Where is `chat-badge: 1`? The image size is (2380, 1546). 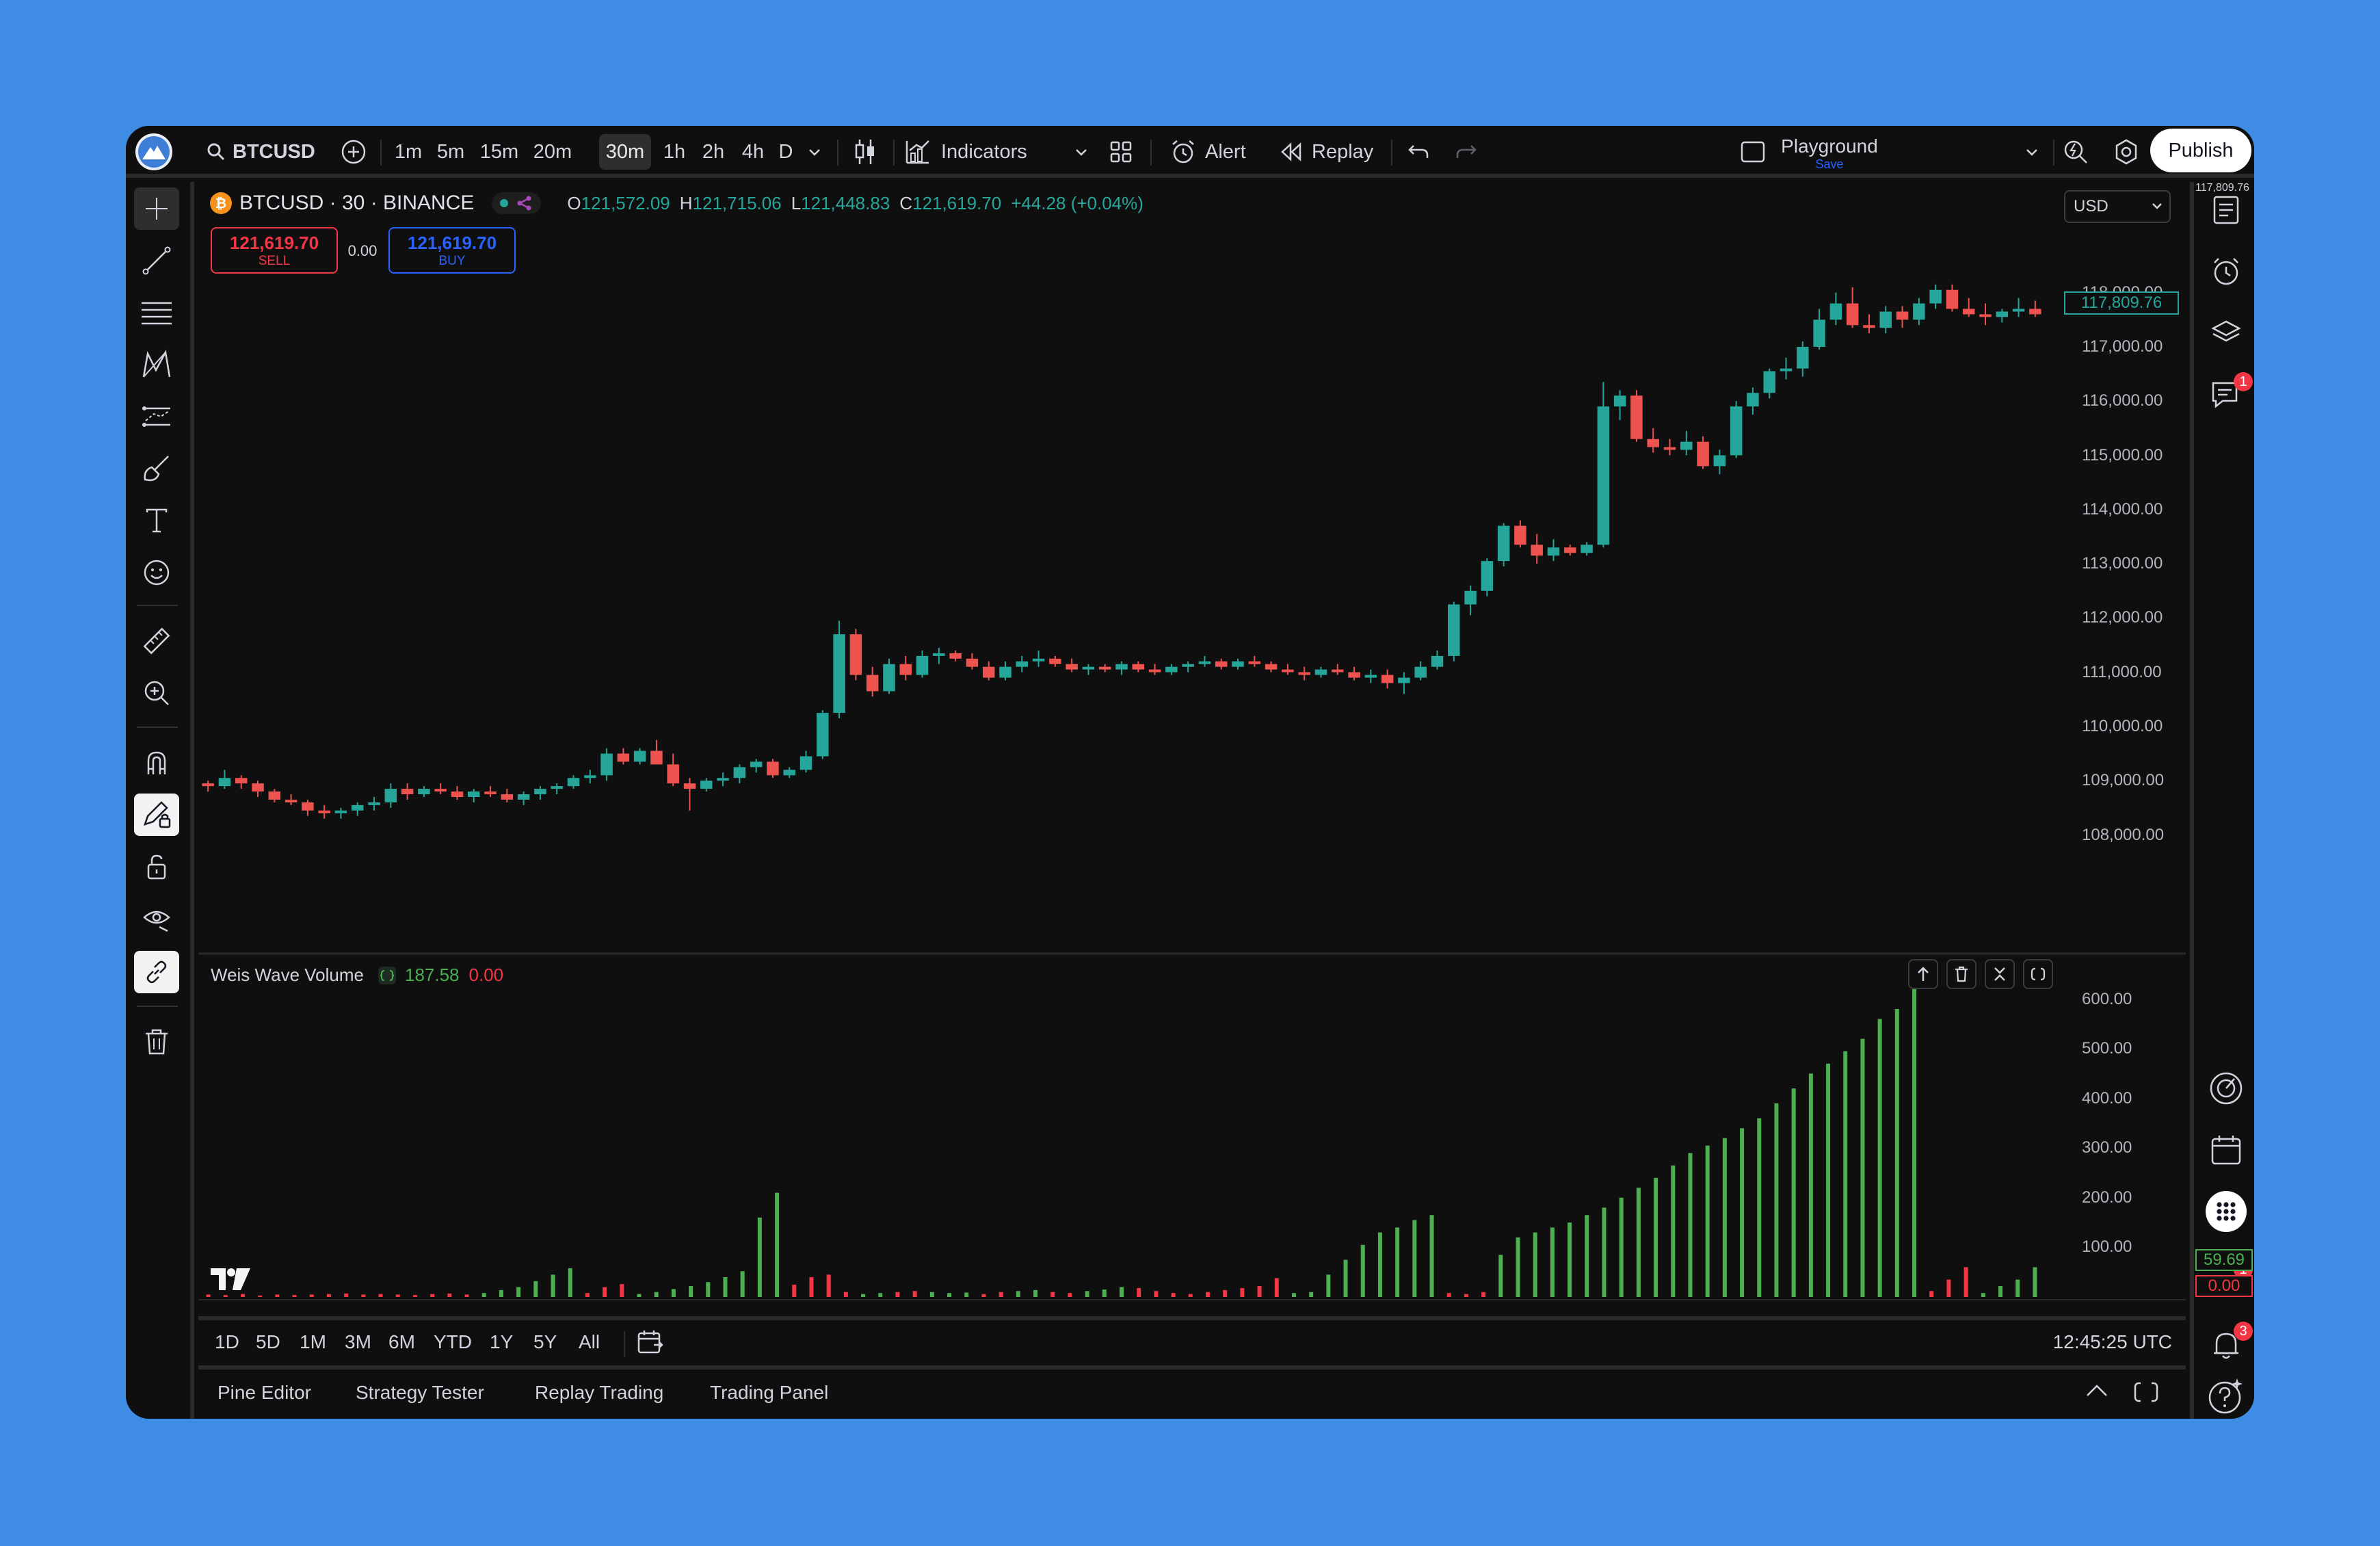 chat-badge: 1 is located at coordinates (2243, 381).